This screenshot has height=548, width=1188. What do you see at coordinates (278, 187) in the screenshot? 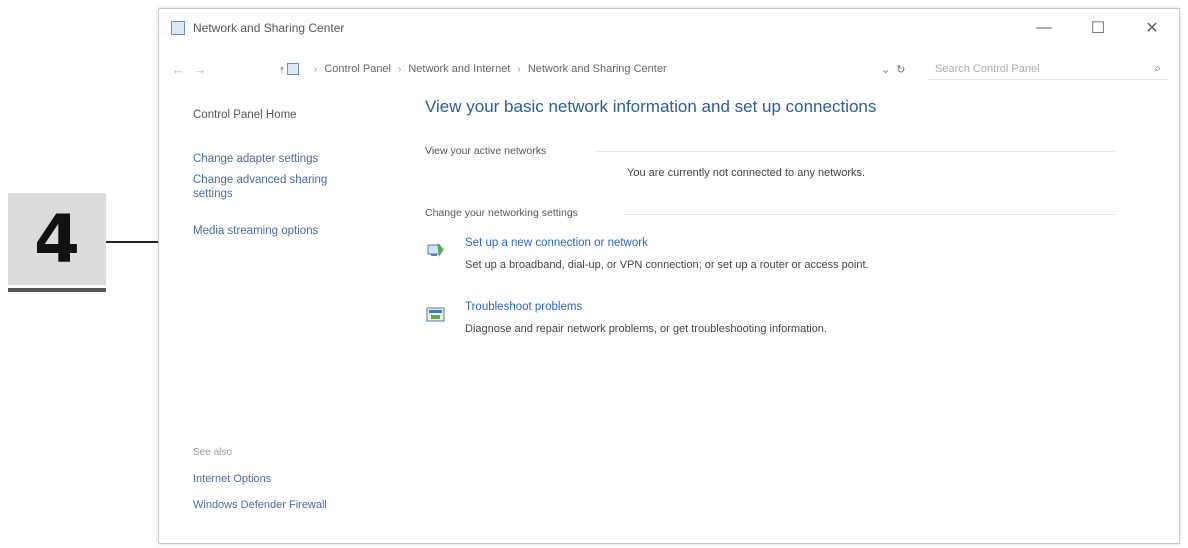
I see `change-advanced-sharing-link: Change advanced sharing settings` at bounding box center [278, 187].